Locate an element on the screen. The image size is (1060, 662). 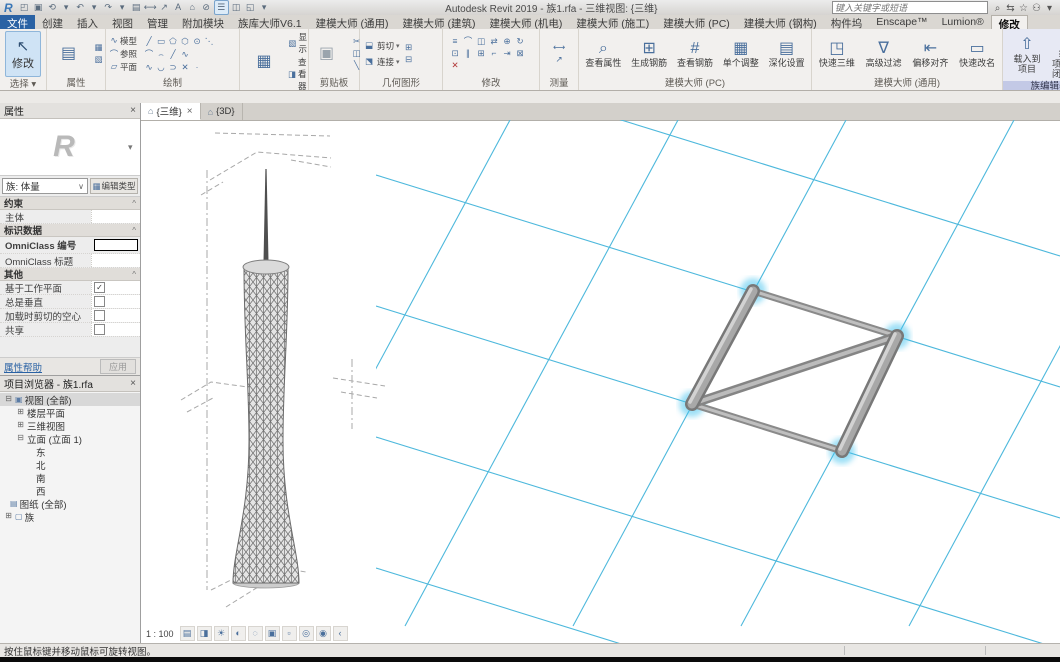
cut-caret: ▾ is located at coordinates (398, 46).